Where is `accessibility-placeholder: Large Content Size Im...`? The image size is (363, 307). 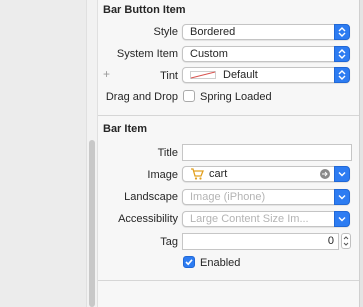 accessibility-placeholder: Large Content Size Im... is located at coordinates (249, 219).